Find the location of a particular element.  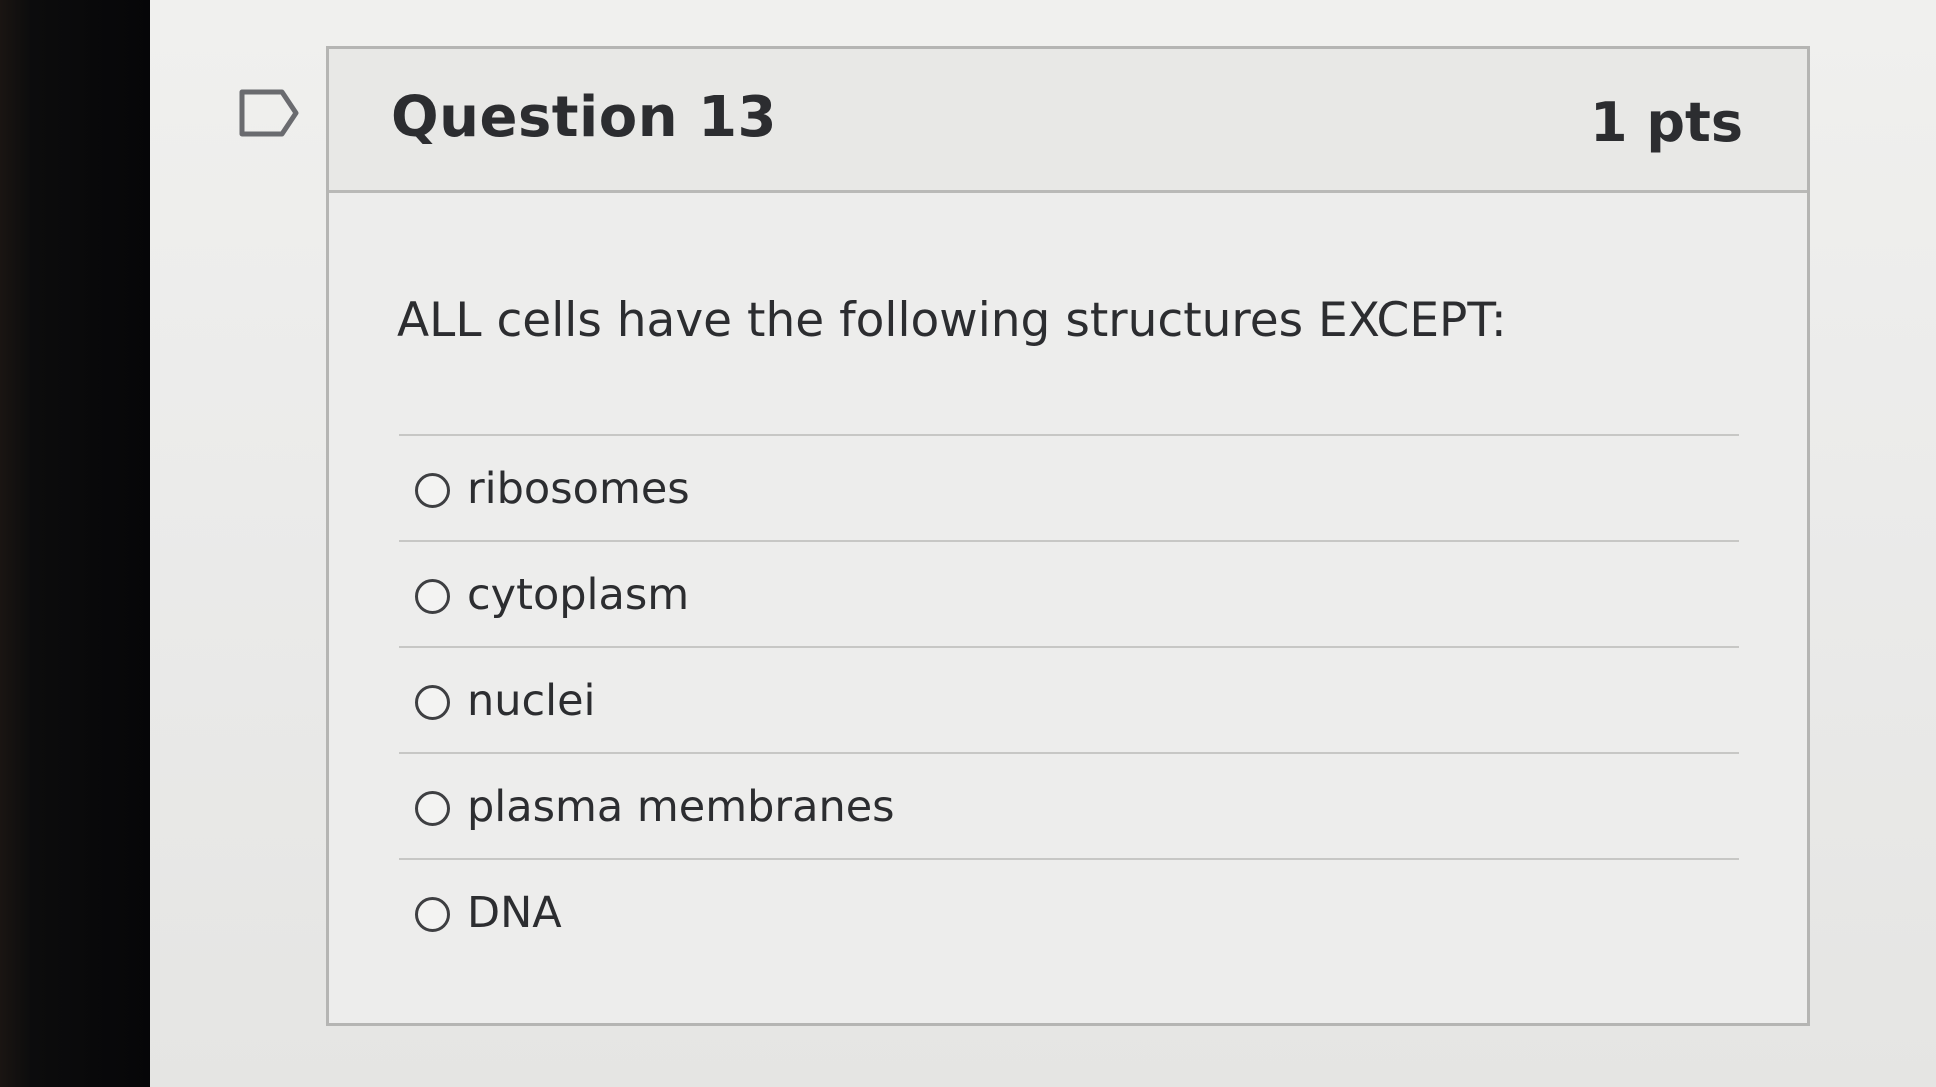

answer-option: cytoplasm is located at coordinates (1069, 595).